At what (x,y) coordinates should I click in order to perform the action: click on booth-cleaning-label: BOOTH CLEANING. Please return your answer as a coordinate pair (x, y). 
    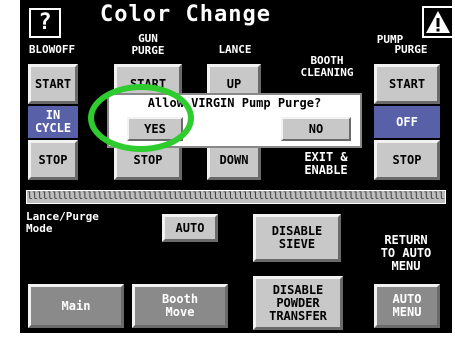
    Looking at the image, I should click on (327, 66).